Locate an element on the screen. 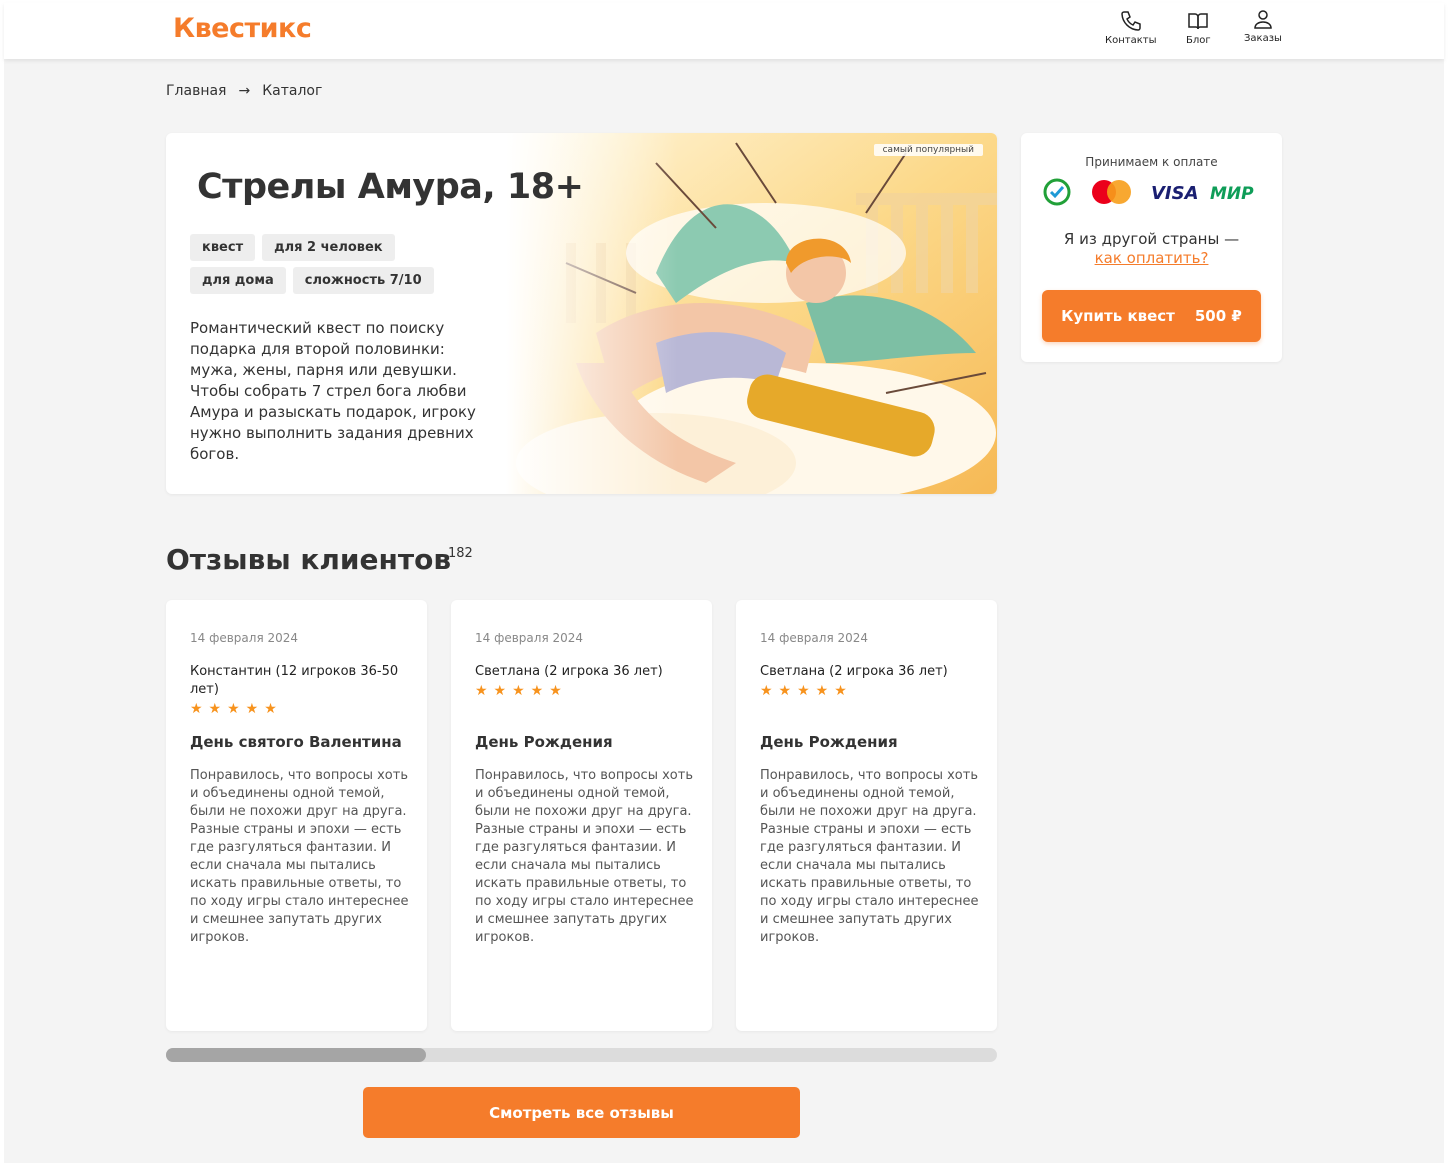 The height and width of the screenshot is (1163, 1448). payment-methods: VISA МИР is located at coordinates (1148, 192).